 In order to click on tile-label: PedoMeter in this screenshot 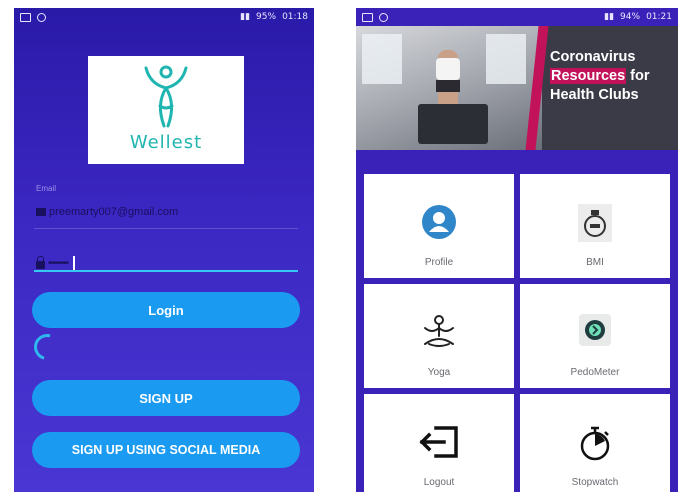, I will do `click(595, 372)`.